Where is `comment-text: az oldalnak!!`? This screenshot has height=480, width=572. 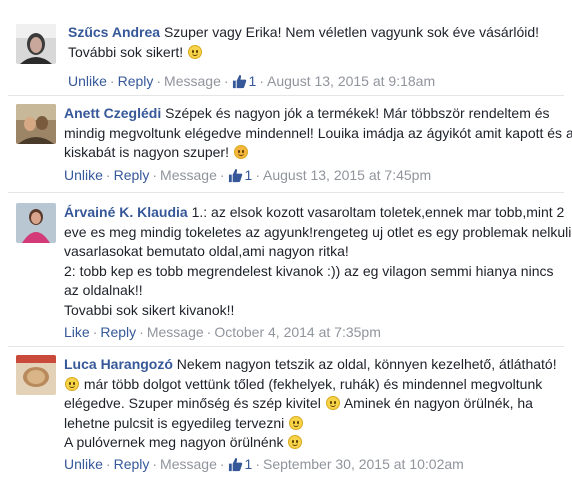
comment-text: az oldalnak!! is located at coordinates (103, 290).